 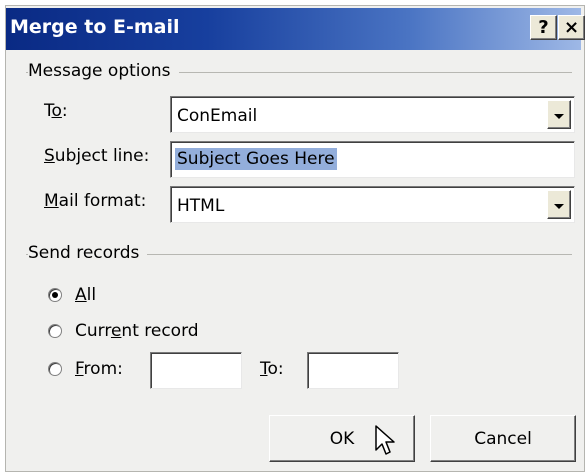 I want to click on mail-format-combobox: HTML, so click(x=372, y=204).